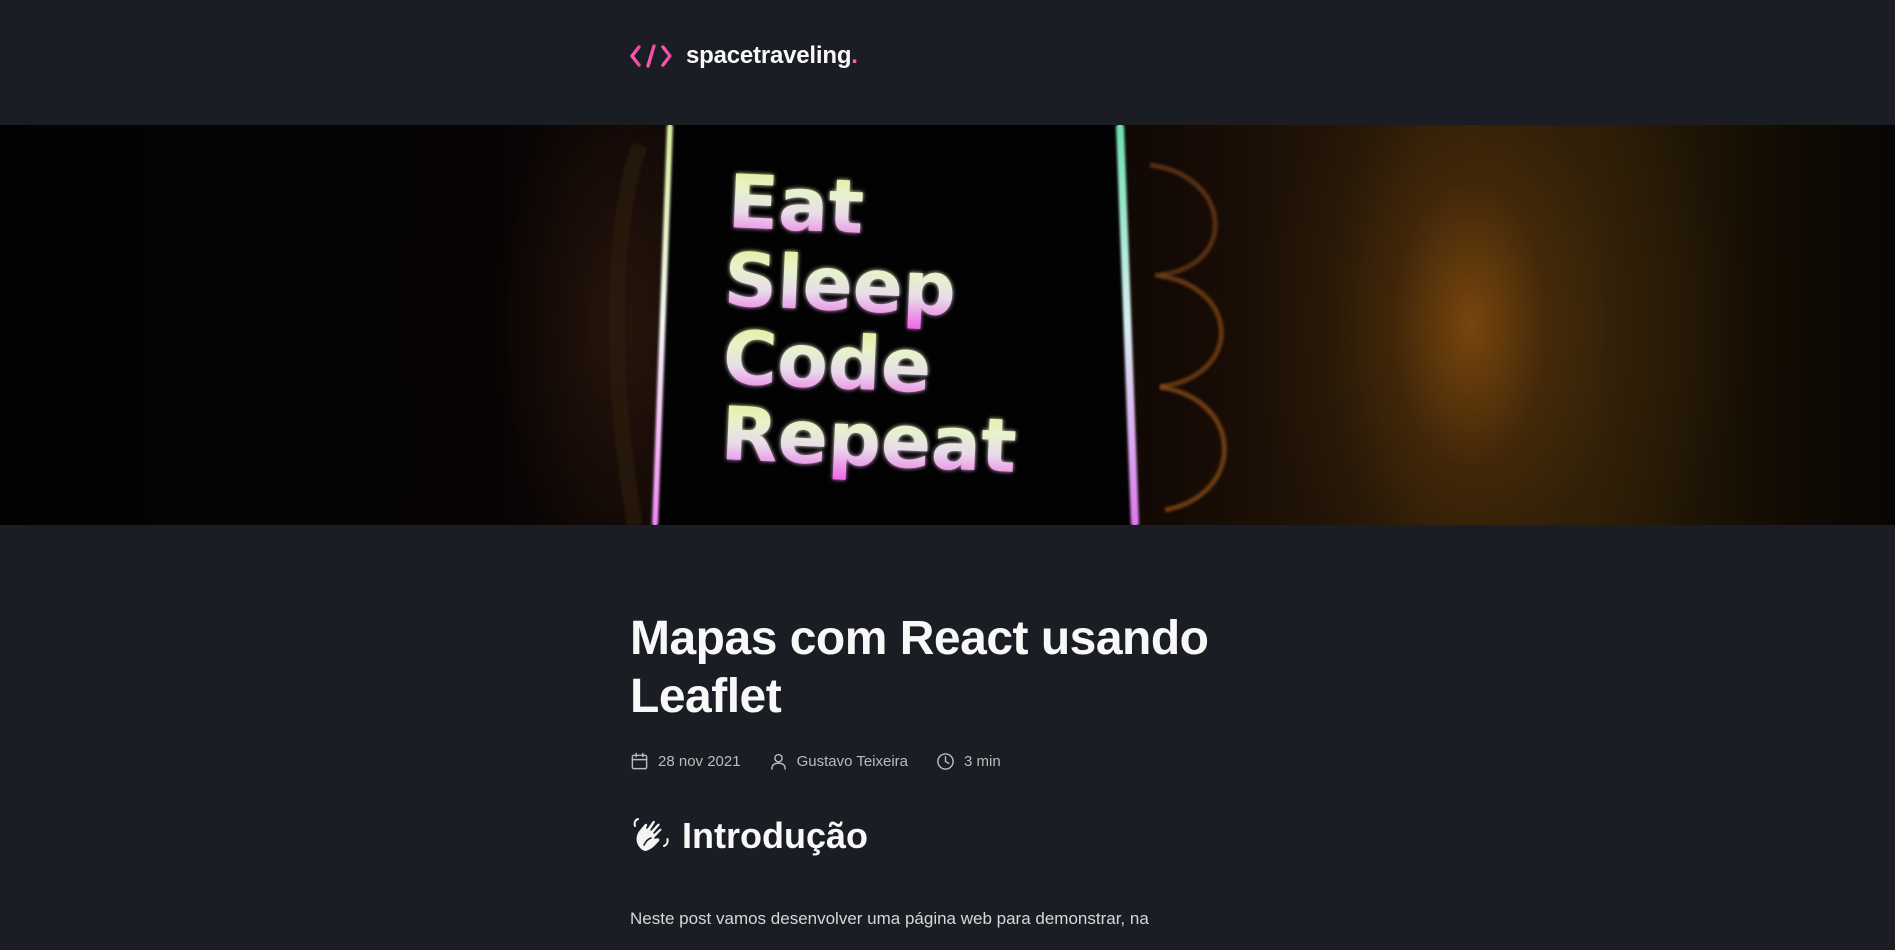 This screenshot has height=950, width=1895. Describe the element at coordinates (651, 56) in the screenshot. I see `code-brackets-icon` at that location.